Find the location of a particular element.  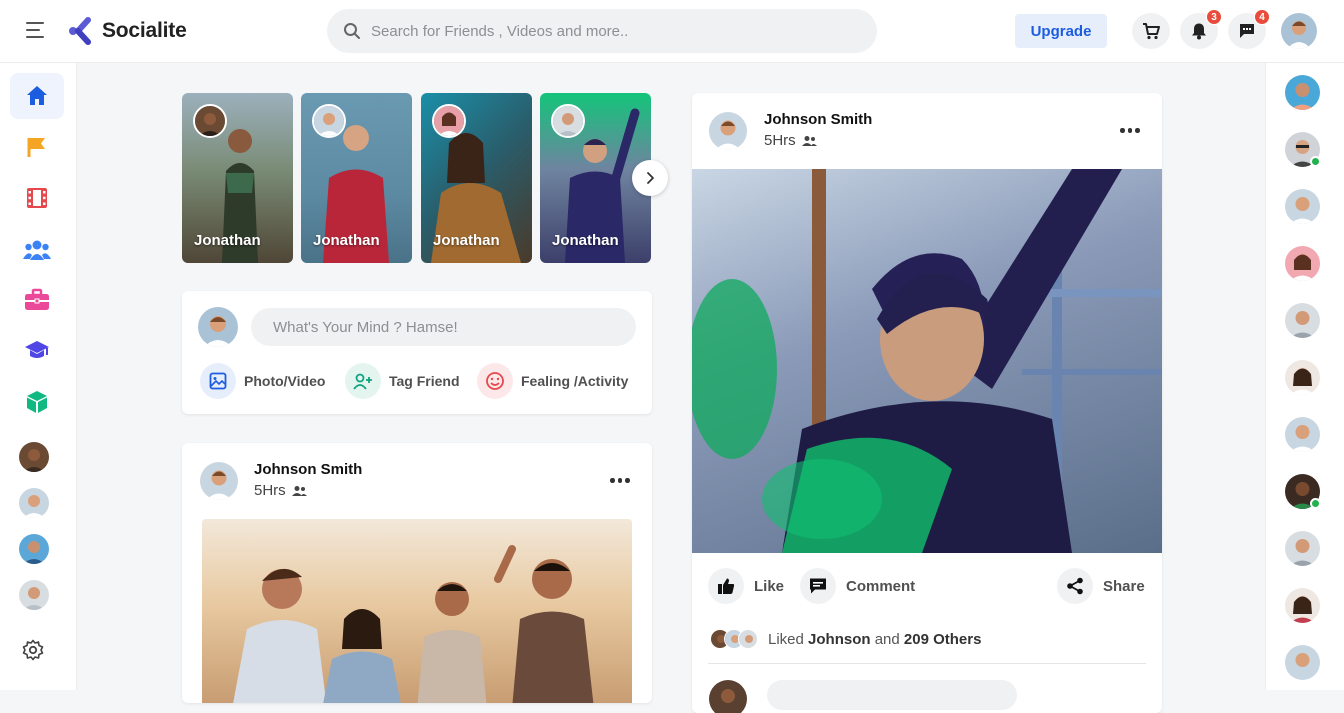

feeling-activity-button: Fealing /Activity is located at coordinates (552, 381).